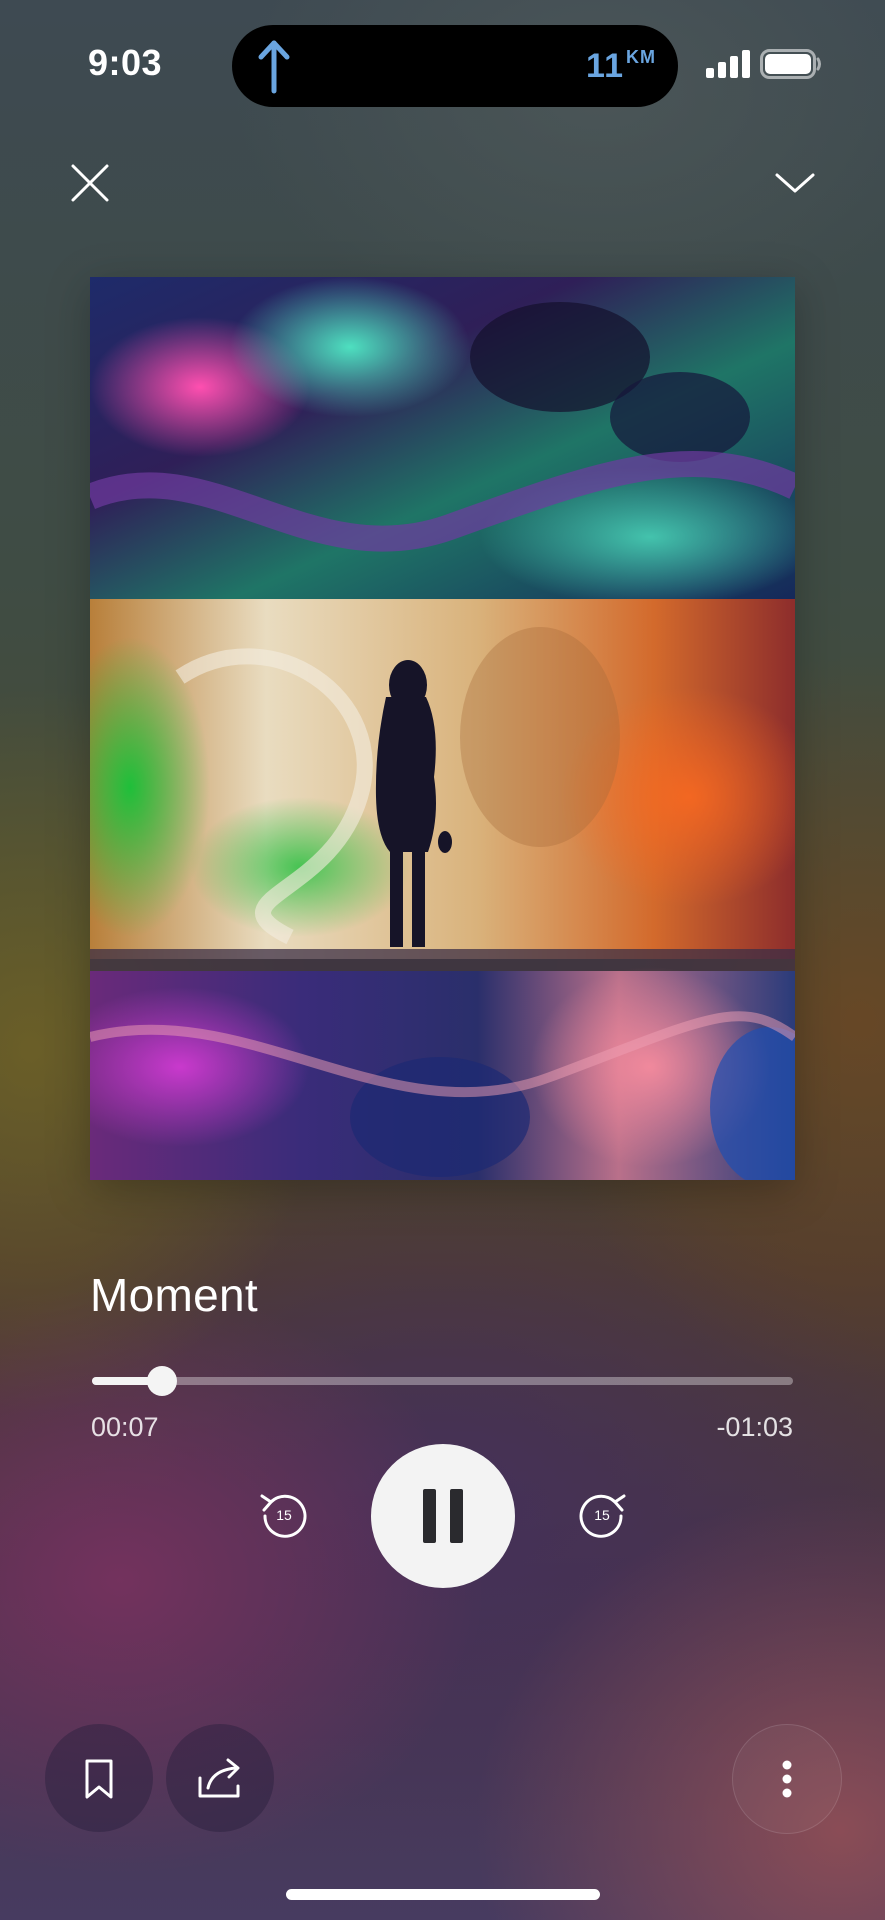 The height and width of the screenshot is (1920, 885). Describe the element at coordinates (795, 183) in the screenshot. I see `chevron-down-icon` at that location.